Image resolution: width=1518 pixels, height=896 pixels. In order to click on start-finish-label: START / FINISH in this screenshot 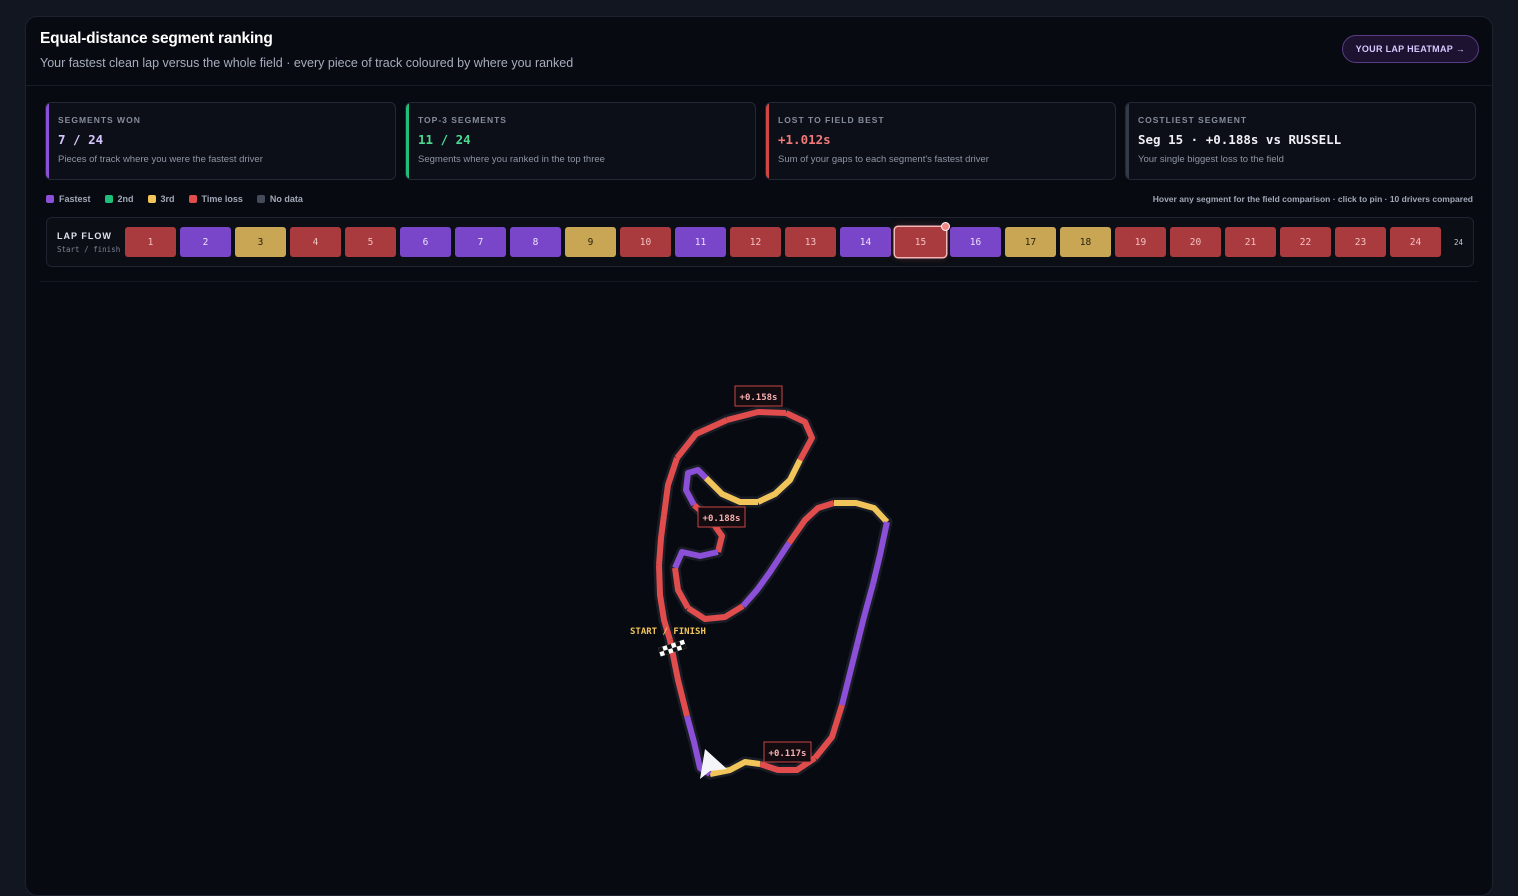, I will do `click(668, 632)`.